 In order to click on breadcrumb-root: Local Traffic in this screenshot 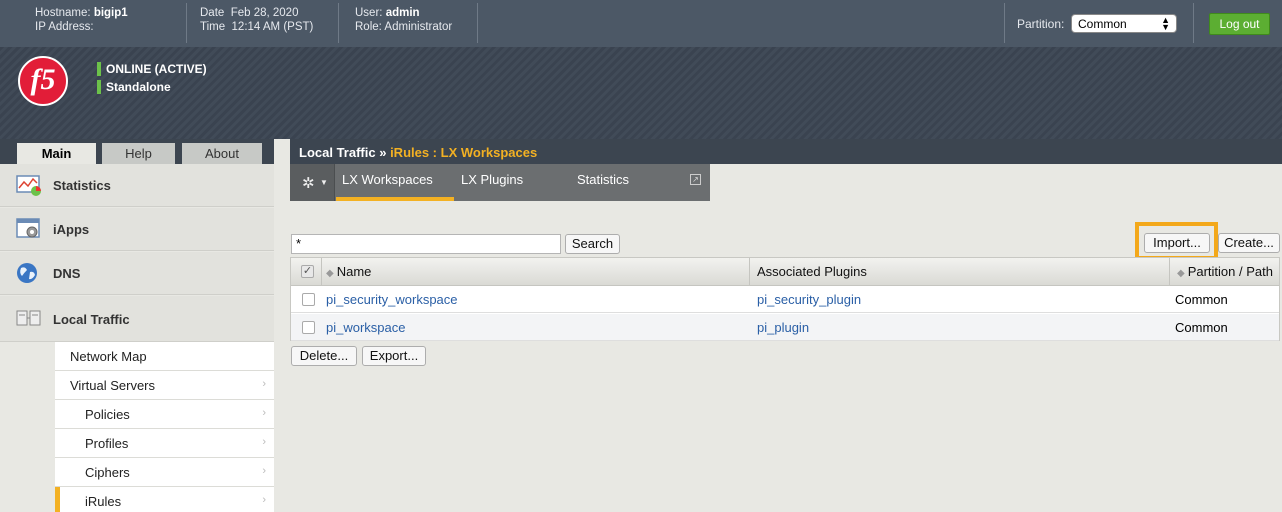, I will do `click(337, 152)`.